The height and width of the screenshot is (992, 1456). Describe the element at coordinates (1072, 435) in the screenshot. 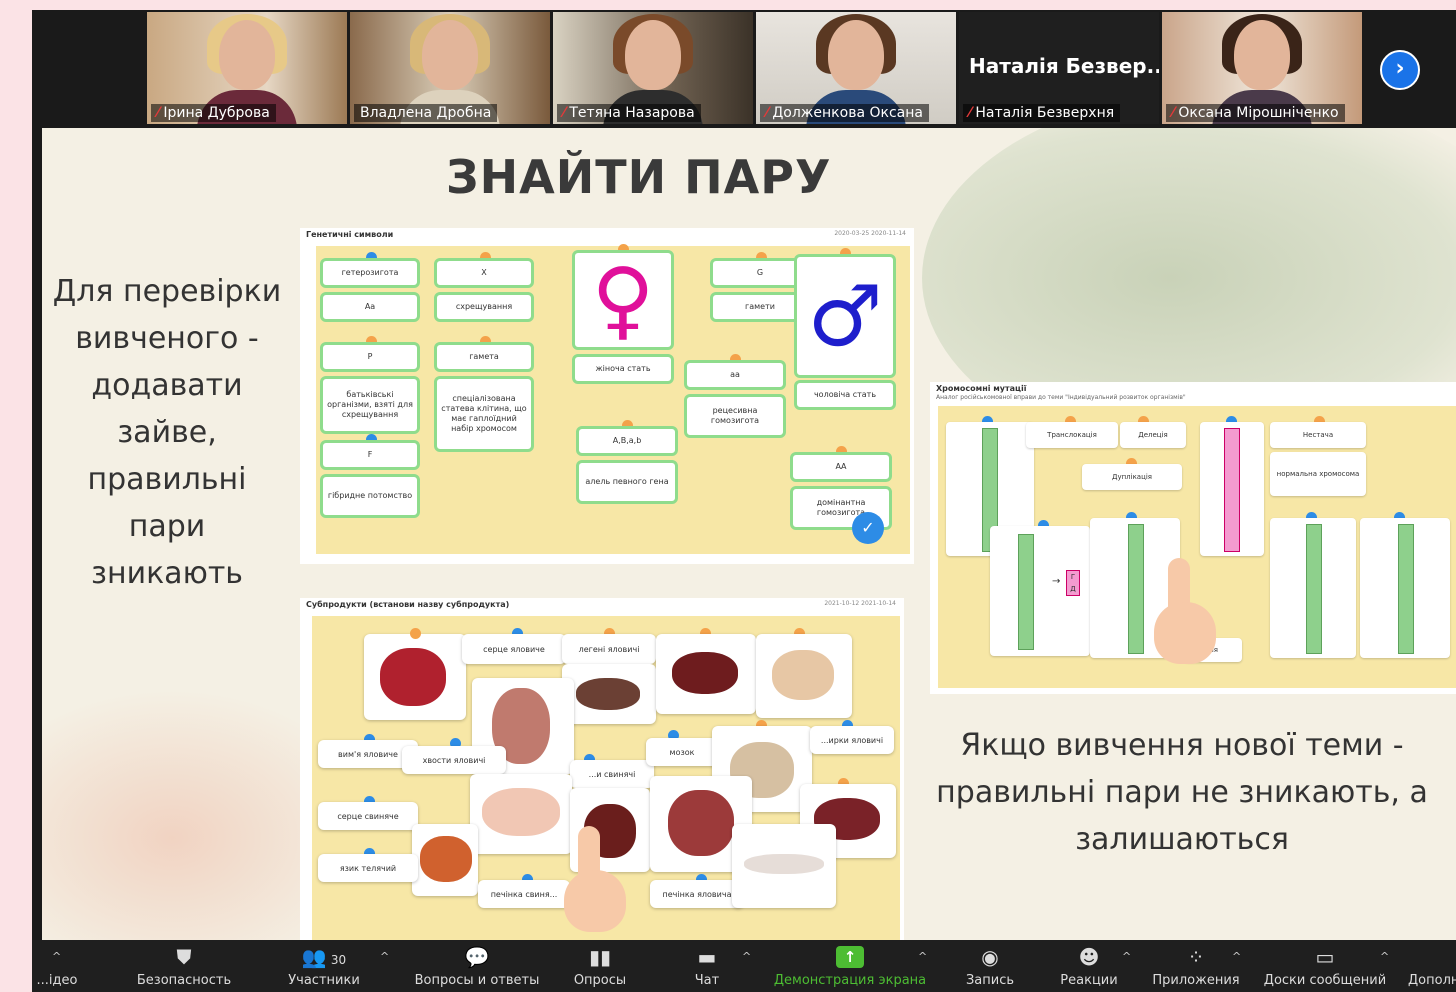

I see `match-card: Транслокація` at that location.